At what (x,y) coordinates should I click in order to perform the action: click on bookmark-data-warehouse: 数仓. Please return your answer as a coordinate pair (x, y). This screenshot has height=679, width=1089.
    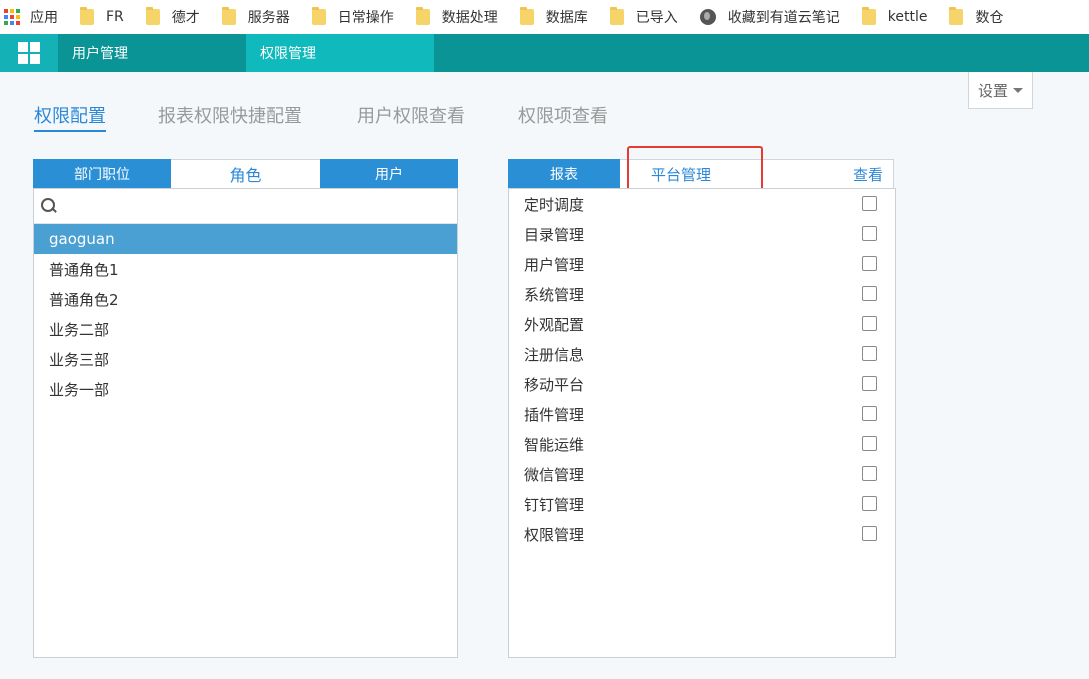
    Looking at the image, I should click on (976, 17).